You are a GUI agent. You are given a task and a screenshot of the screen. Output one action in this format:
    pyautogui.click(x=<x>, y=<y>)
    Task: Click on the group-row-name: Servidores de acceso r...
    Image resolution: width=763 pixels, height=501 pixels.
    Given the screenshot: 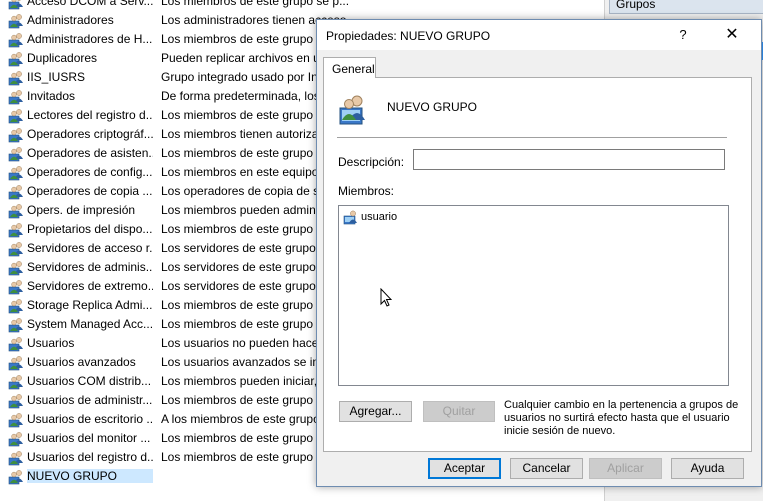 What is the action you would take?
    pyautogui.click(x=90, y=248)
    